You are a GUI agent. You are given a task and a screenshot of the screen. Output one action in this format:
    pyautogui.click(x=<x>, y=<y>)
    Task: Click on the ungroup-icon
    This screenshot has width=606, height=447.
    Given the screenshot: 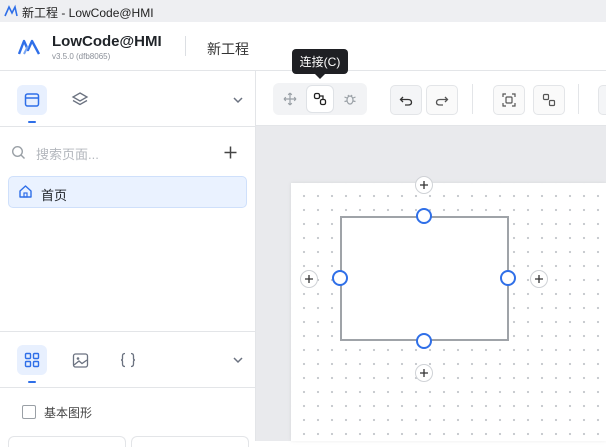 What is the action you would take?
    pyautogui.click(x=549, y=100)
    